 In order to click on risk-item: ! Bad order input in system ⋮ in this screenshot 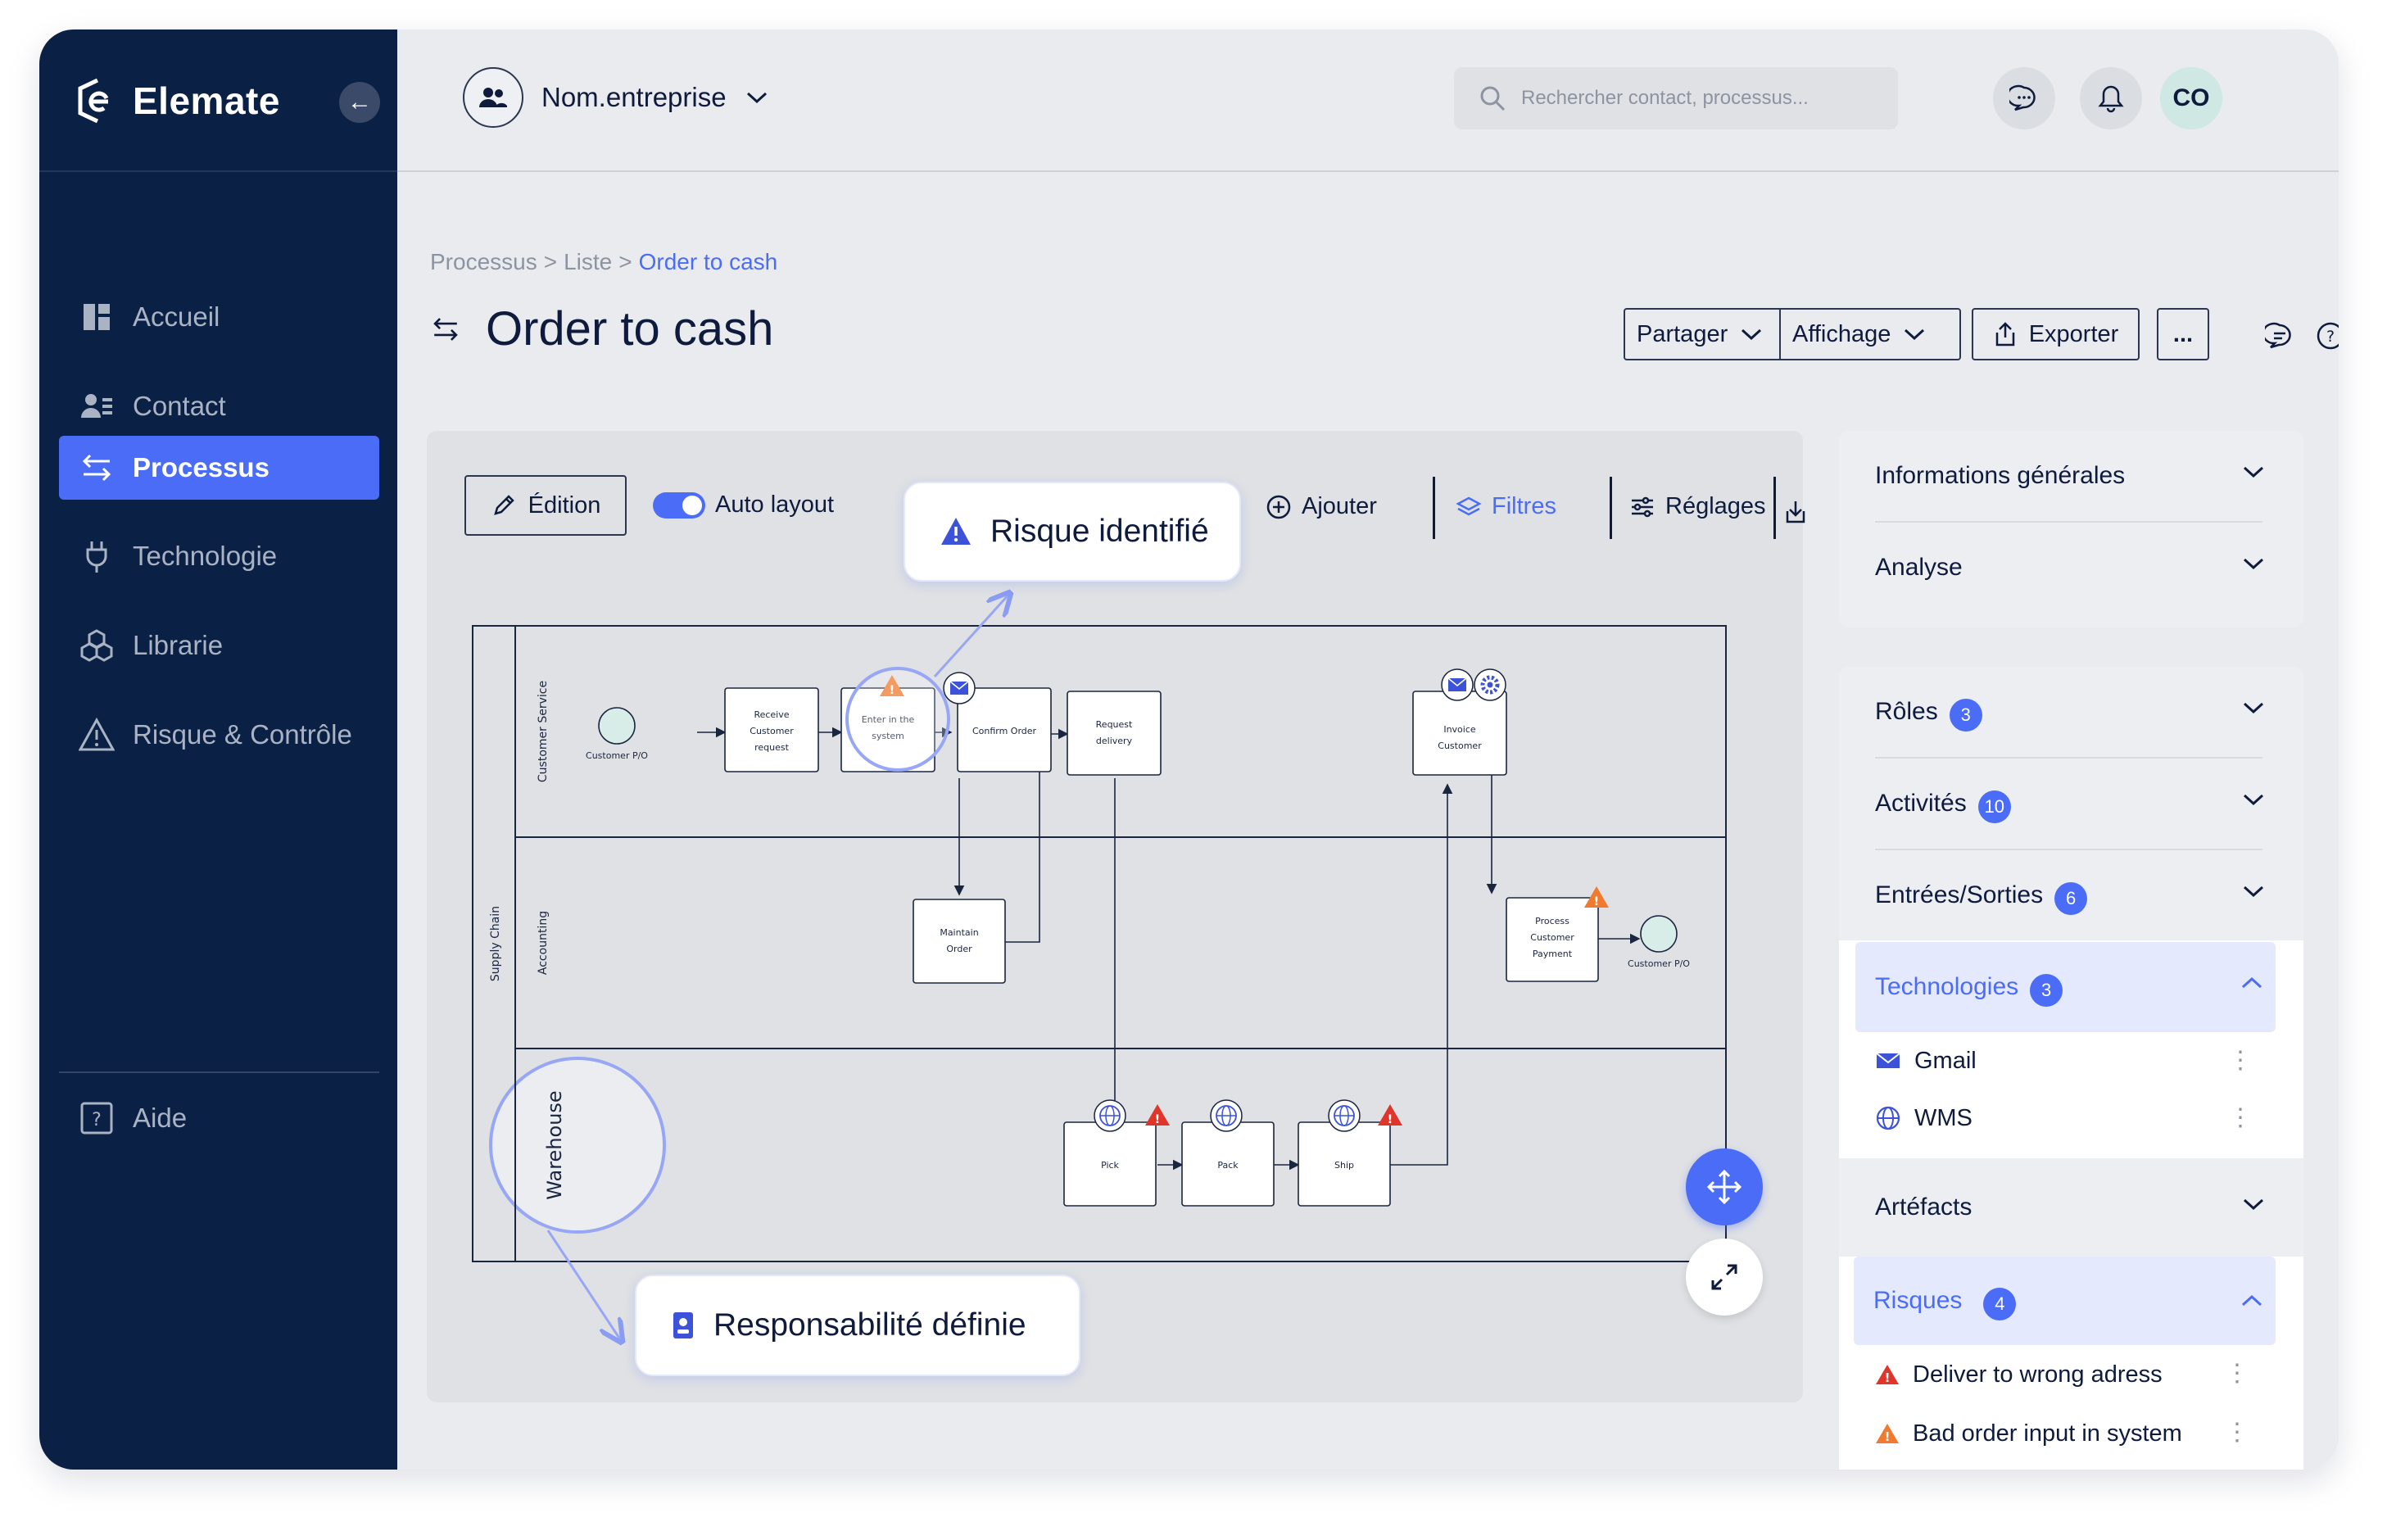, I will do `click(2071, 1433)`.